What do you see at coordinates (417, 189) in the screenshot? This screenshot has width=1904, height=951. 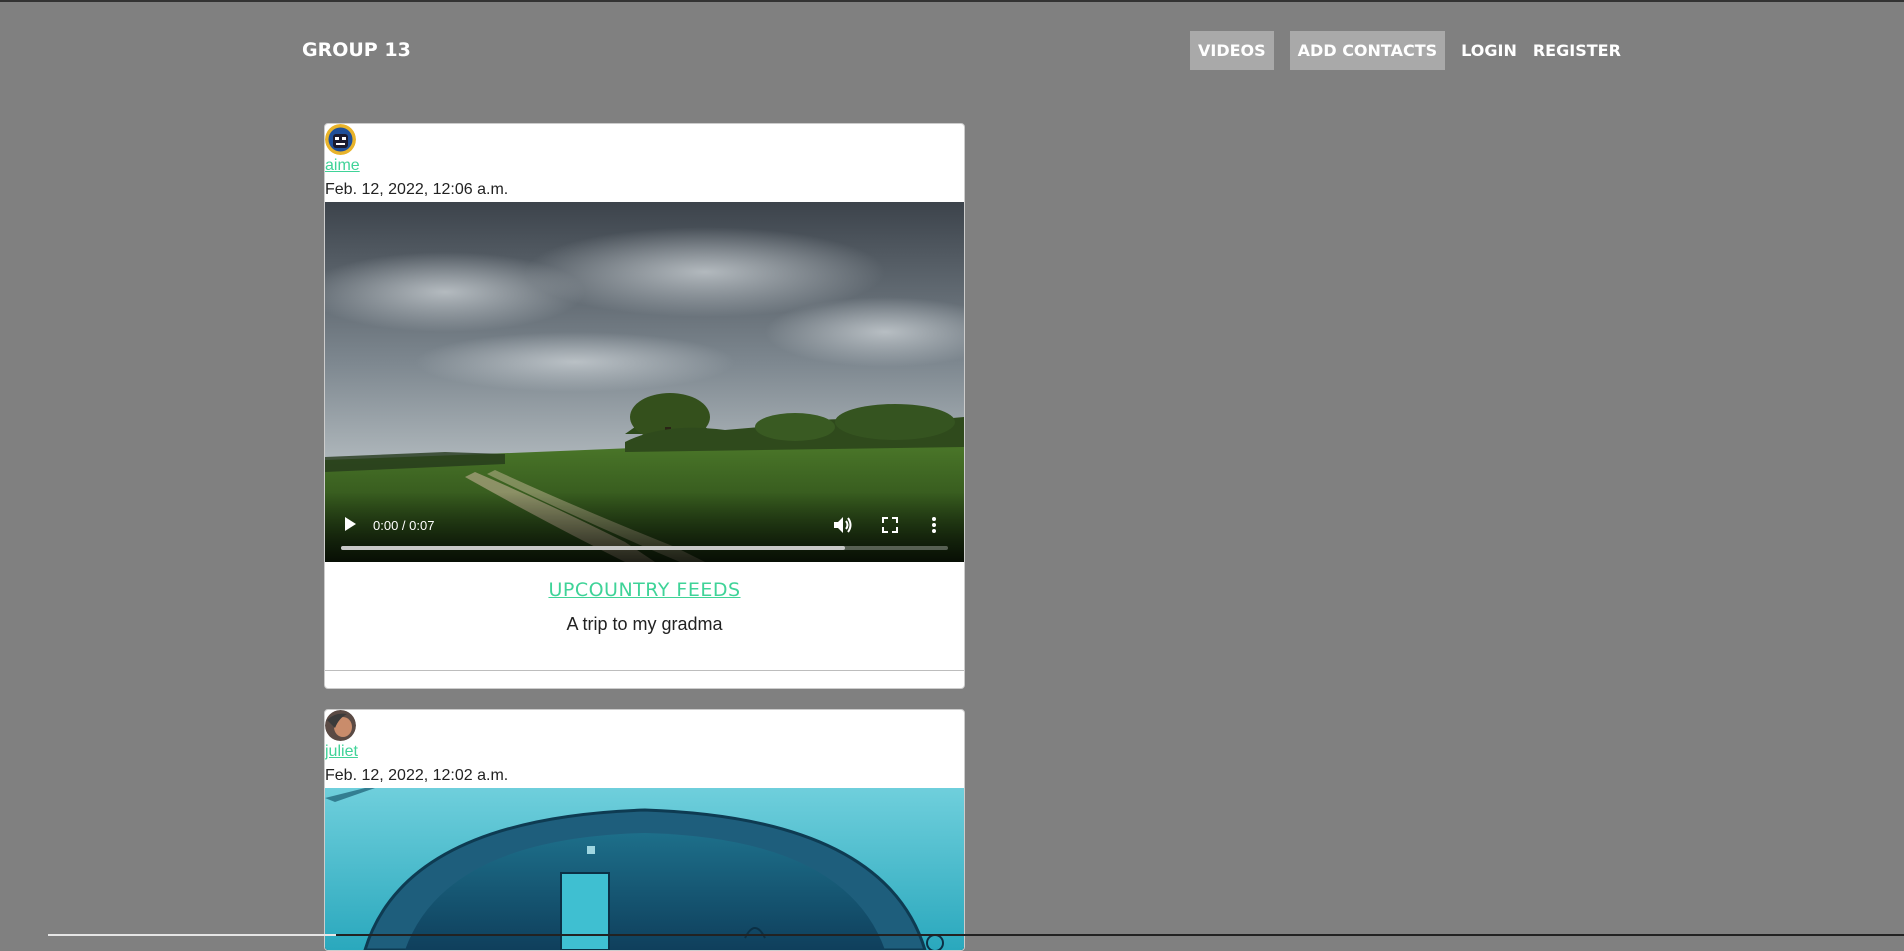 I see `post-timestamp: Feb. 12, 2022, 12:06 a.m.` at bounding box center [417, 189].